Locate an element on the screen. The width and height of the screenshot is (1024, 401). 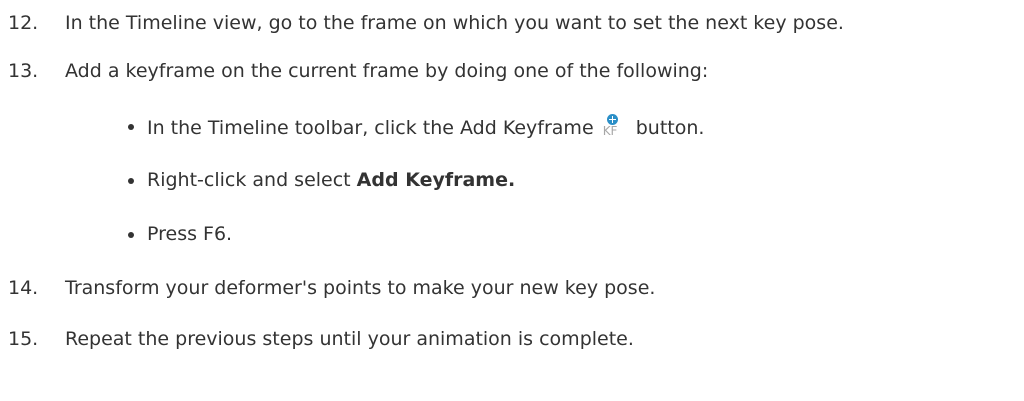
bullet-item: Press F6. is located at coordinates (180, 234).